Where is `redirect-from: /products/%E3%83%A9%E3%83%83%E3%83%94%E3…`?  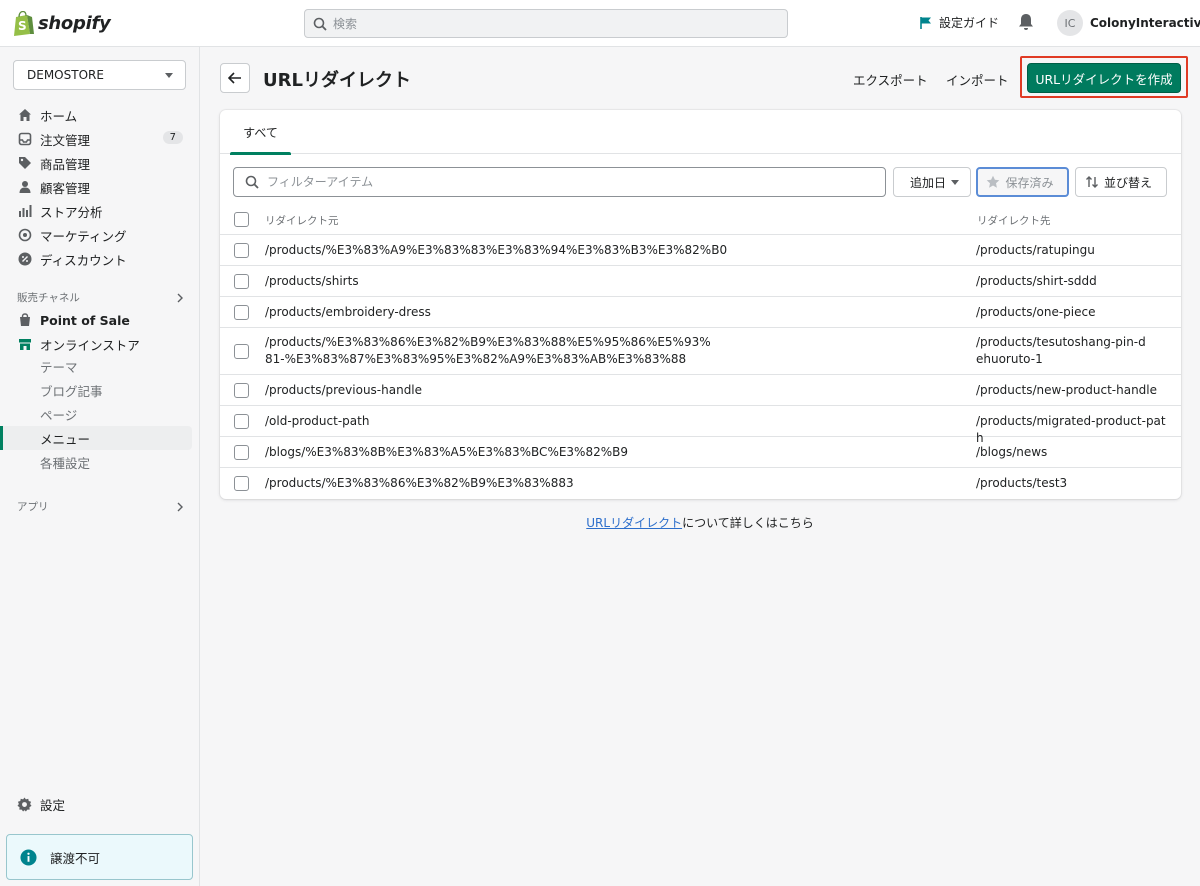 redirect-from: /products/%E3%83%A9%E3%83%83%E3%83%94%E3… is located at coordinates (610, 250).